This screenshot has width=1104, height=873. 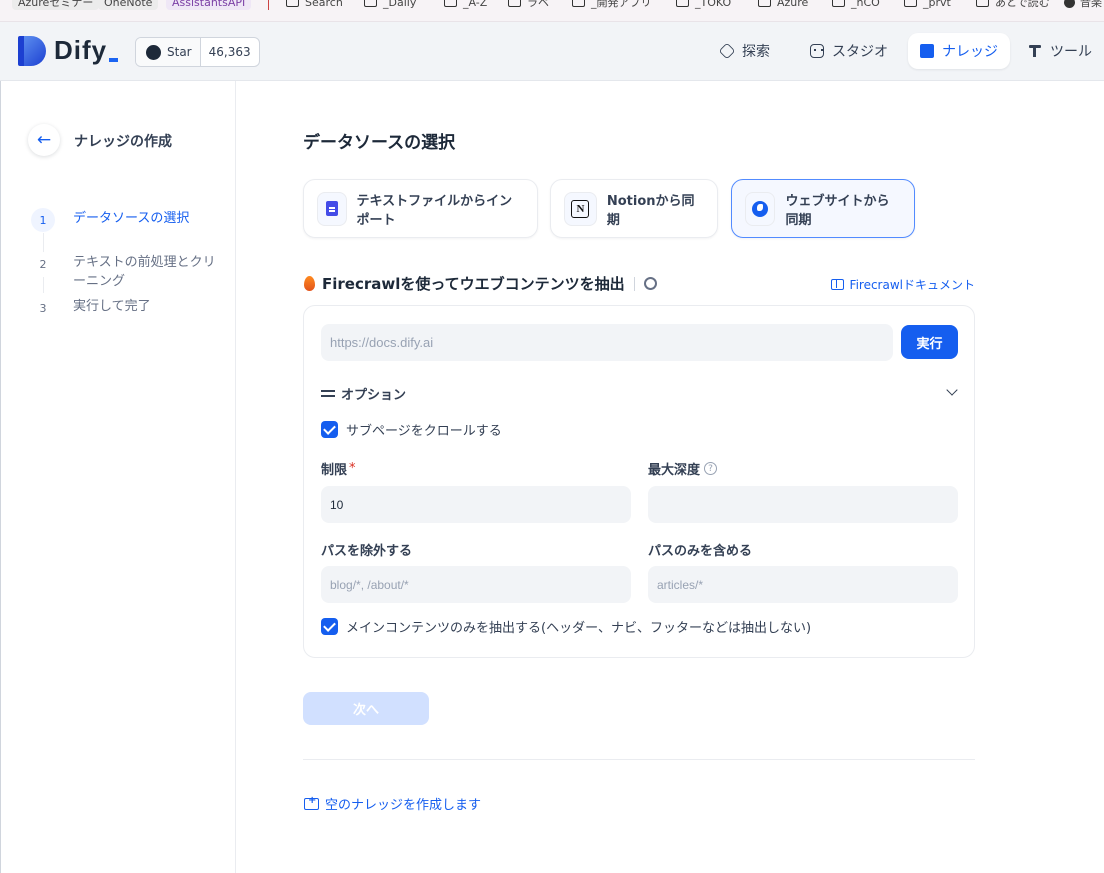 I want to click on dify-logo-icon, so click(x=32, y=50).